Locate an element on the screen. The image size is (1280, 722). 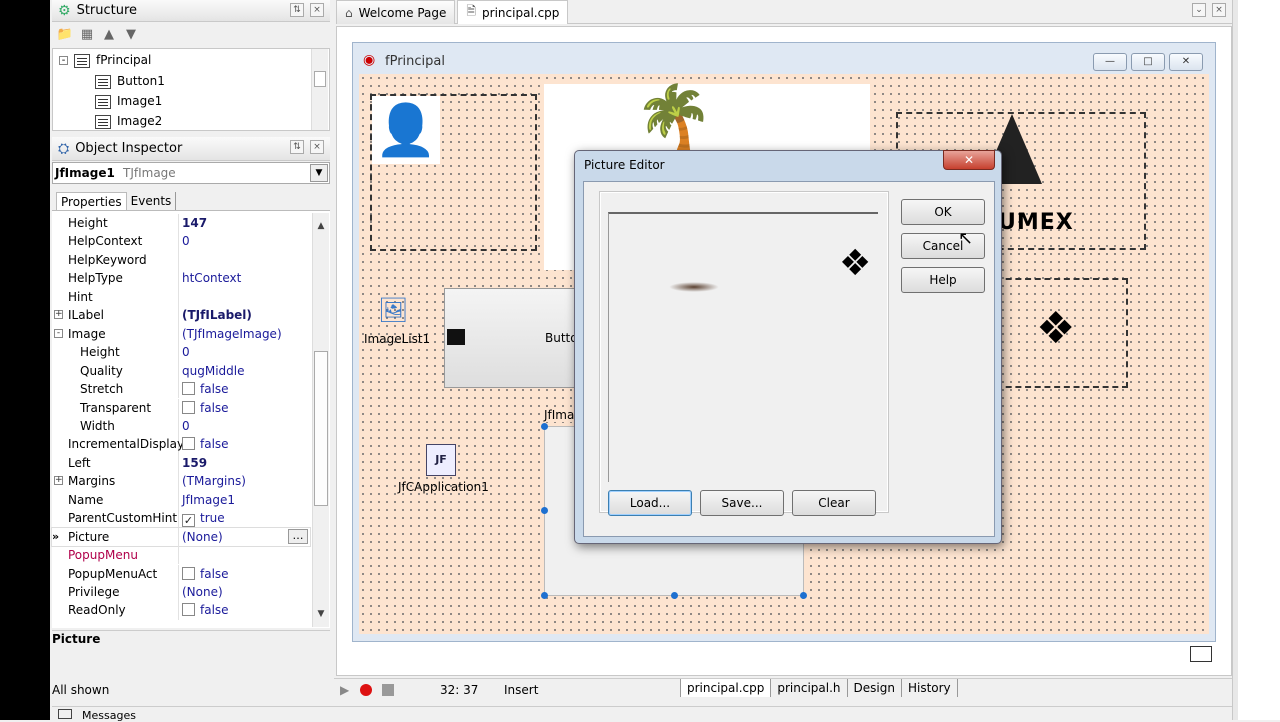
filter-icon: ▦ is located at coordinates (87, 35).